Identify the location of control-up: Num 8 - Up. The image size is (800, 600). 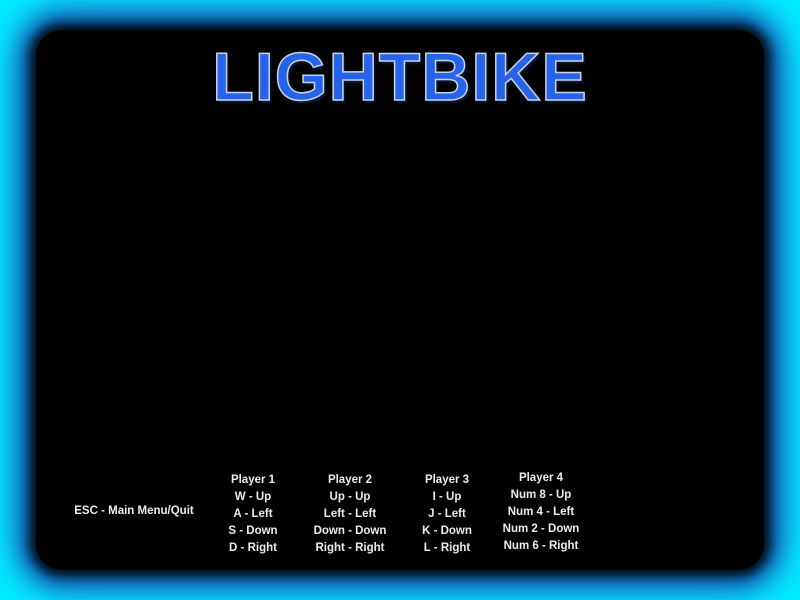
(541, 495).